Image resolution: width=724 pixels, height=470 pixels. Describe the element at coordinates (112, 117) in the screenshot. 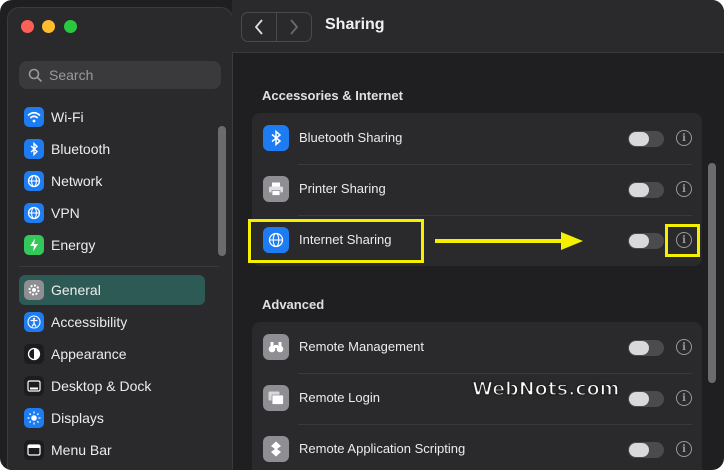

I see `sidebar-item-wifi: Wi-Fi` at that location.